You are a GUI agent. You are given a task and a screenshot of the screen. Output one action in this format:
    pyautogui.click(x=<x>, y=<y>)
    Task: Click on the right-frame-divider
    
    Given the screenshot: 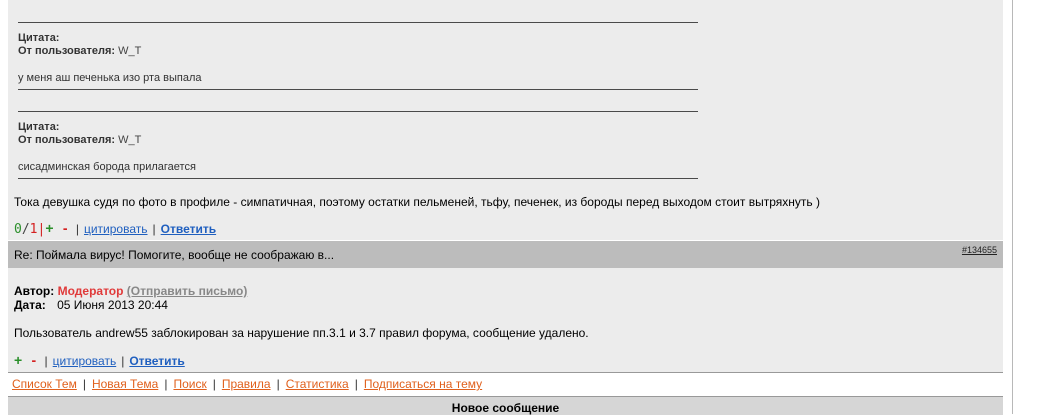 What is the action you would take?
    pyautogui.click(x=1012, y=207)
    